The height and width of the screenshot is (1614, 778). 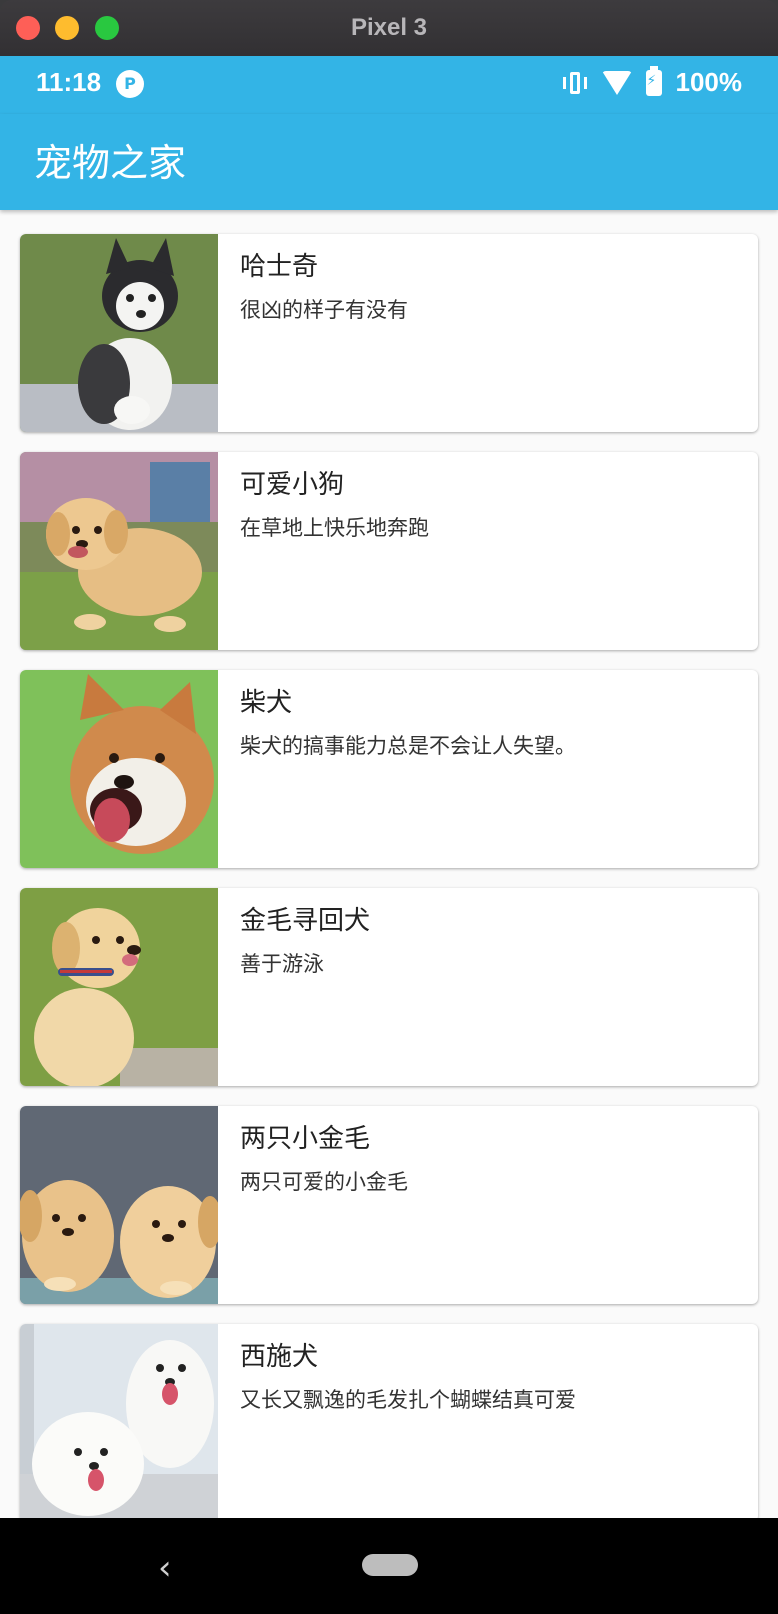 I want to click on window-title: Pixel 3, so click(x=389, y=27).